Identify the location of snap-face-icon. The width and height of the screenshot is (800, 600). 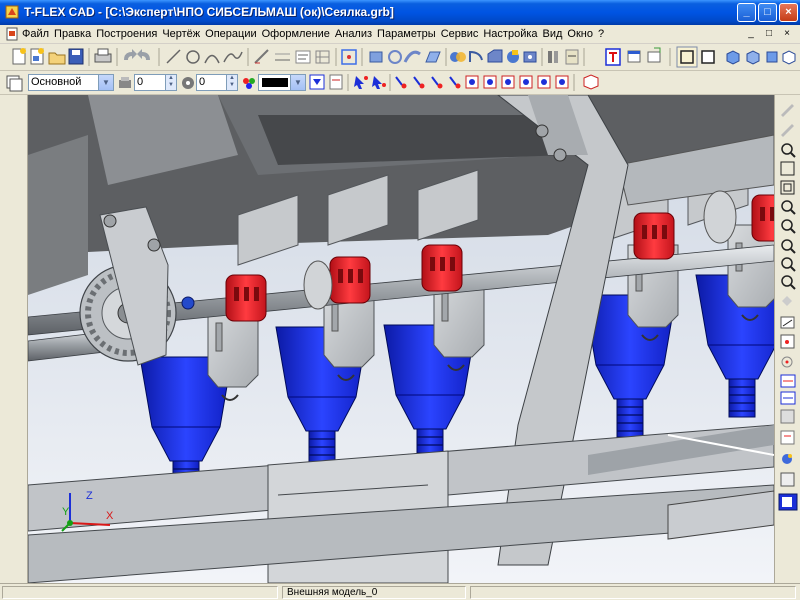
(508, 82).